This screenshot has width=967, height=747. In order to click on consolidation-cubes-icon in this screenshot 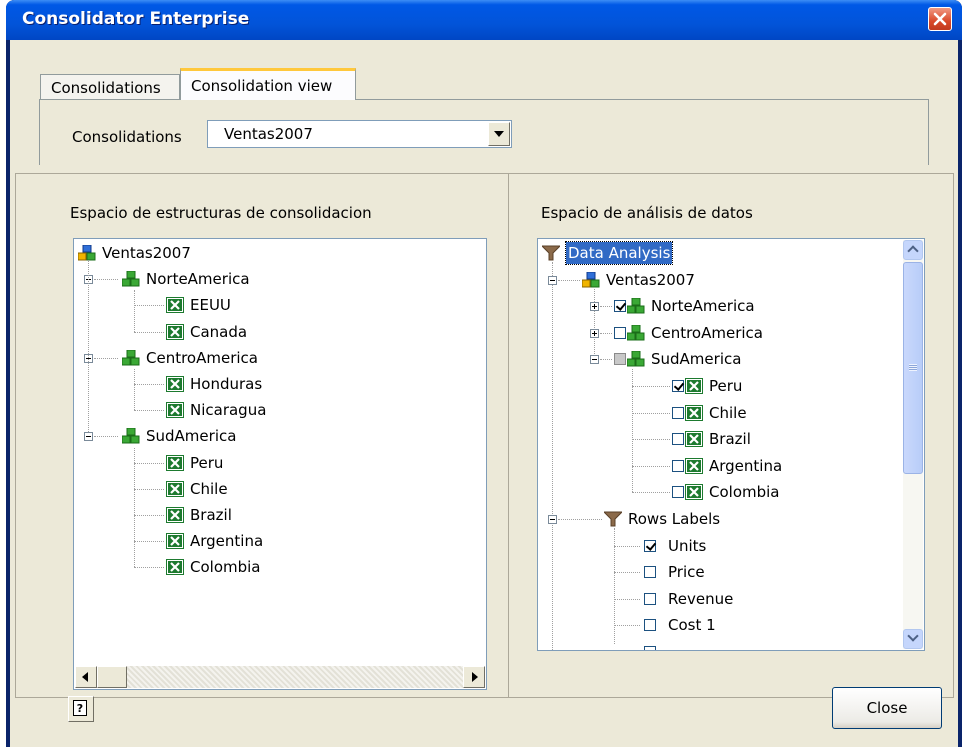, I will do `click(87, 253)`.